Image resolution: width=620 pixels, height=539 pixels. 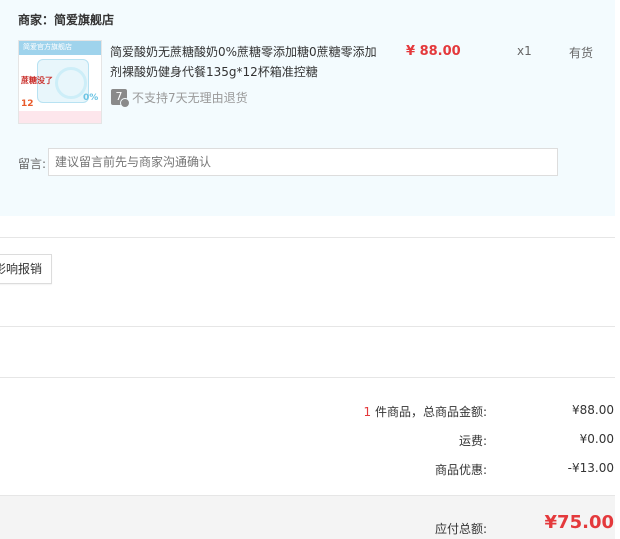 What do you see at coordinates (27, 104) in the screenshot?
I see `product-image-red-num: 12` at bounding box center [27, 104].